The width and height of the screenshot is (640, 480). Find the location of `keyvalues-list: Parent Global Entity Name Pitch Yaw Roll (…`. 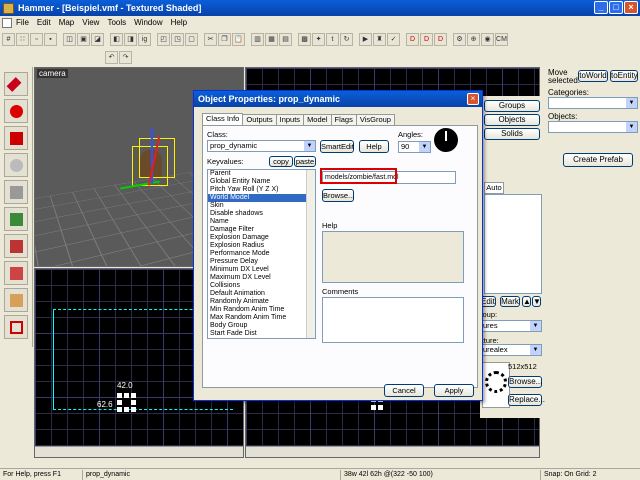

keyvalues-list: Parent Global Entity Name Pitch Yaw Roll (… is located at coordinates (261, 254).